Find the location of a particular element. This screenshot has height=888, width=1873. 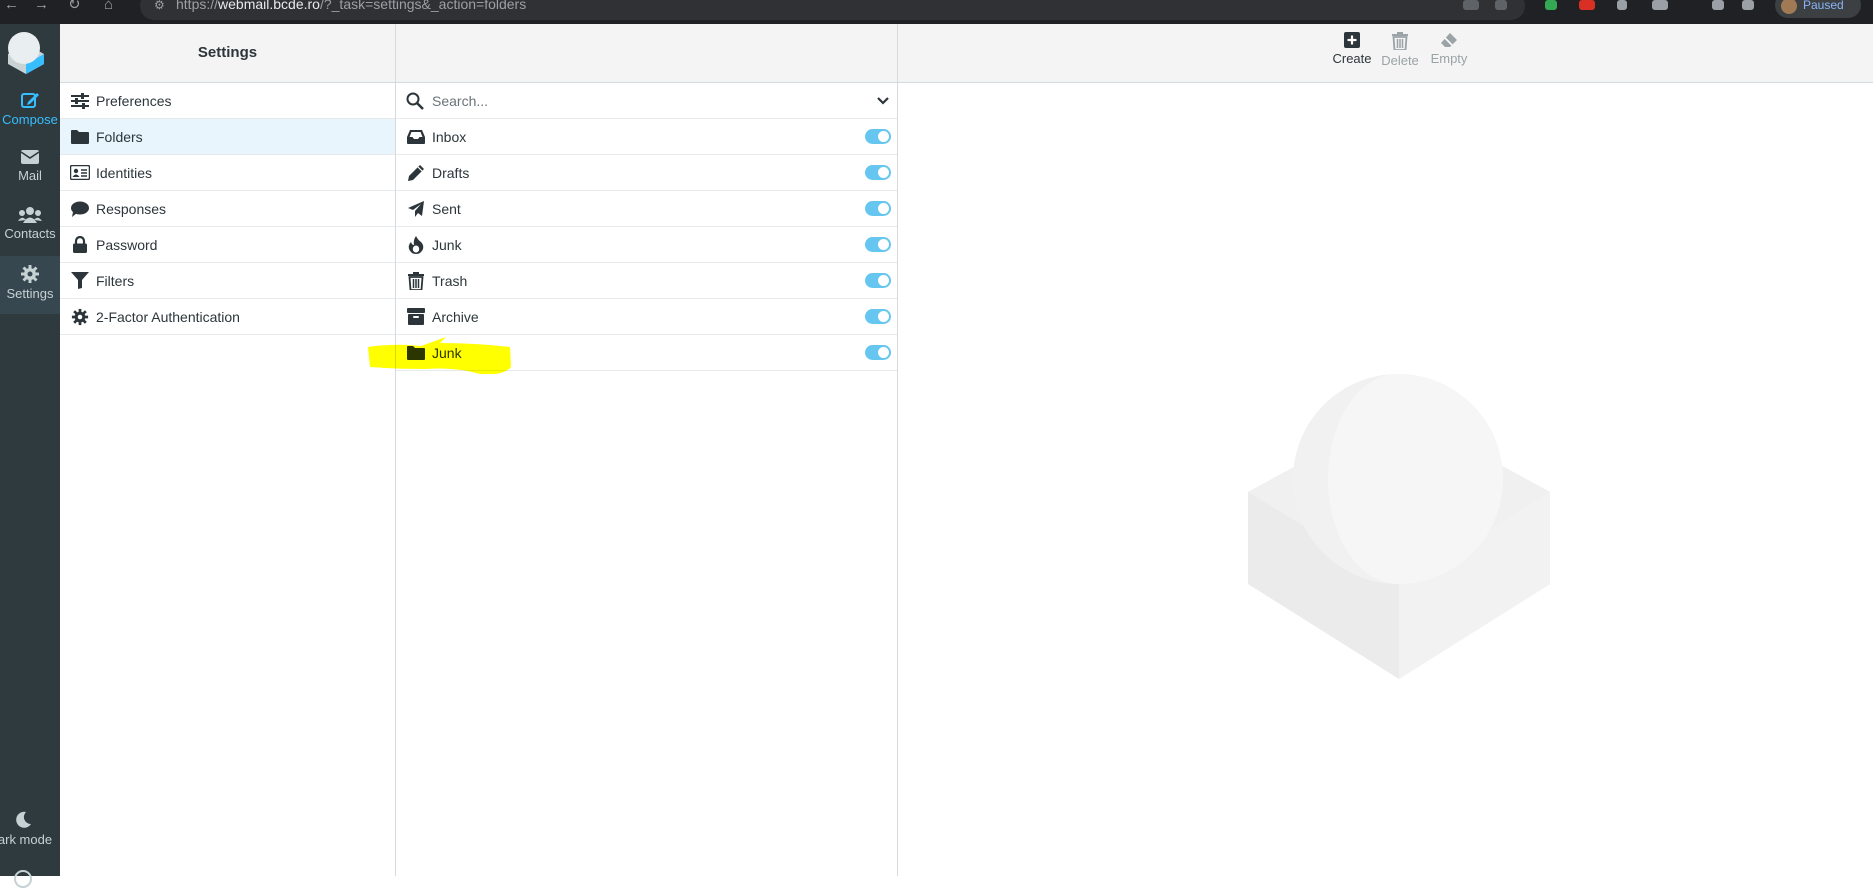

plus-square-icon is located at coordinates (1352, 40).